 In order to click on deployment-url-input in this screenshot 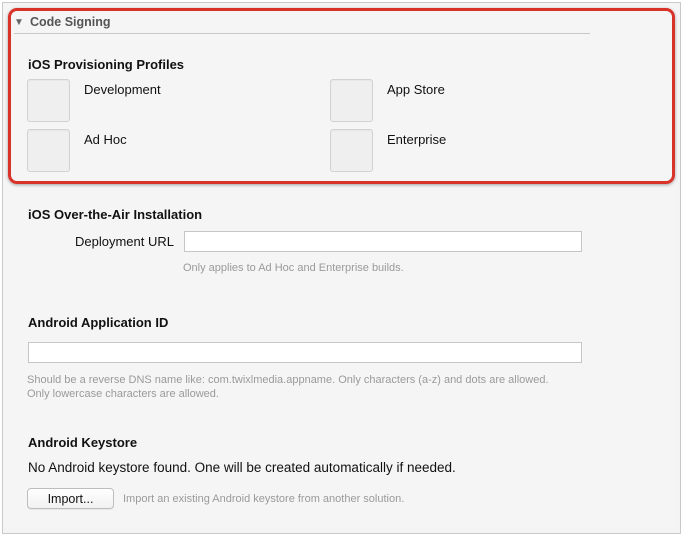, I will do `click(383, 241)`.